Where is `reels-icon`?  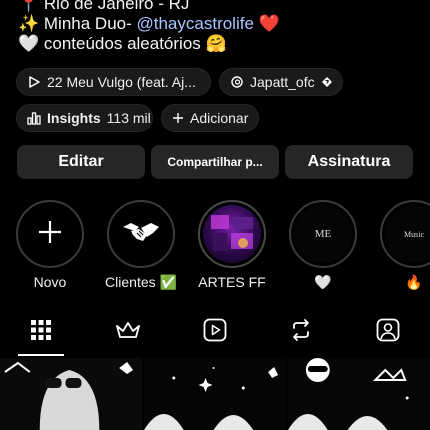 reels-icon is located at coordinates (215, 332).